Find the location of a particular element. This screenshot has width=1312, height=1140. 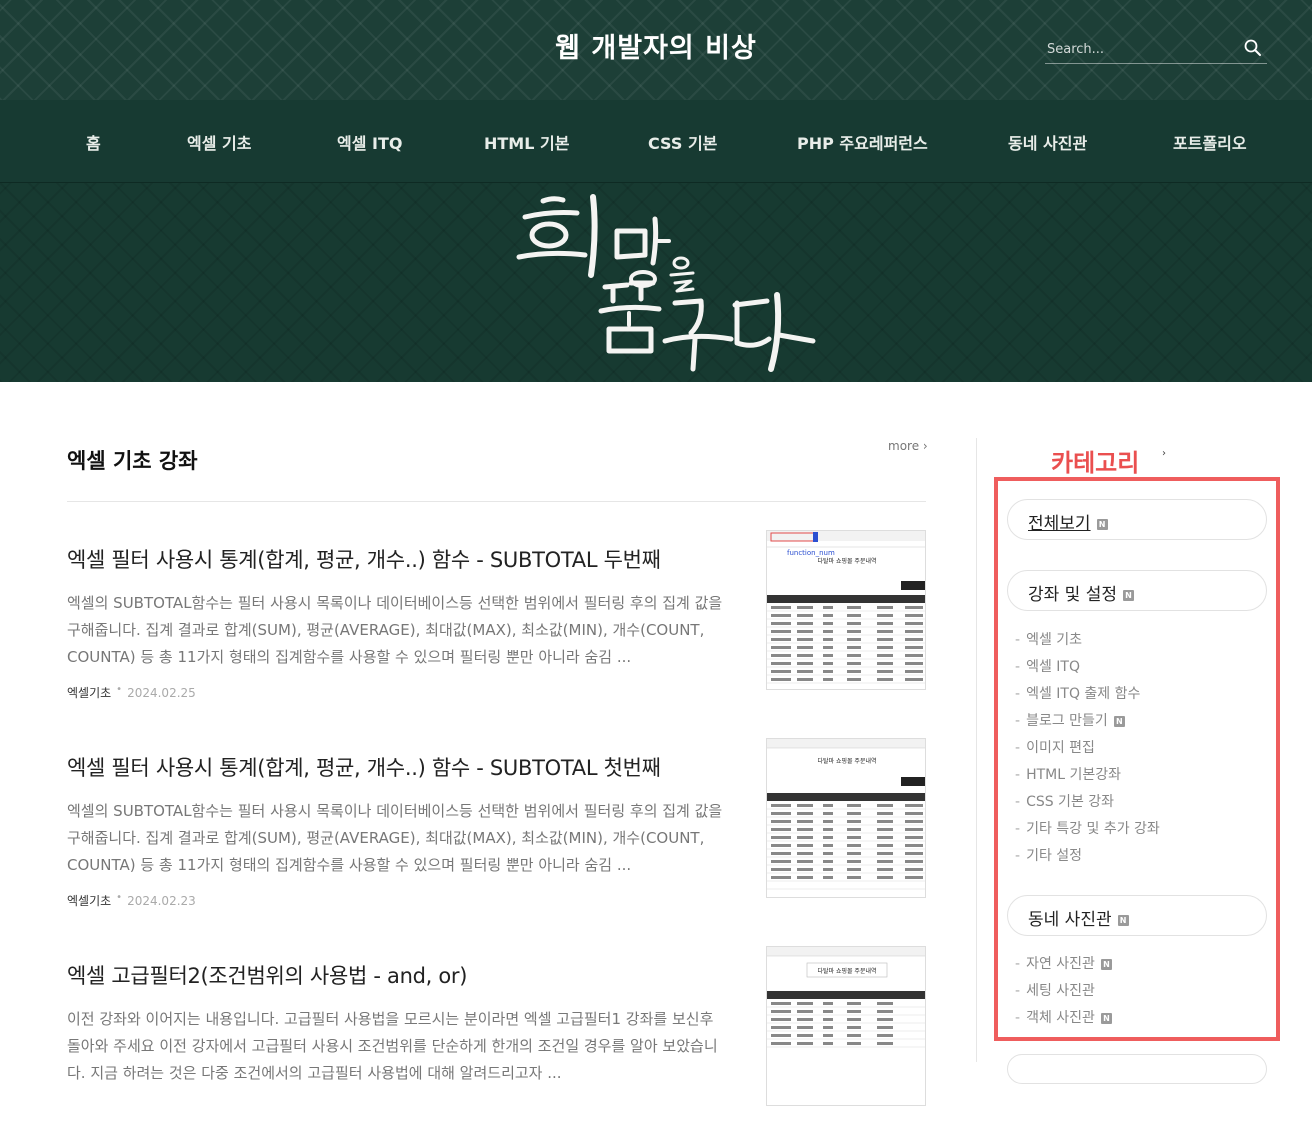

nav-item-css: CSS 기본 is located at coordinates (682, 142).